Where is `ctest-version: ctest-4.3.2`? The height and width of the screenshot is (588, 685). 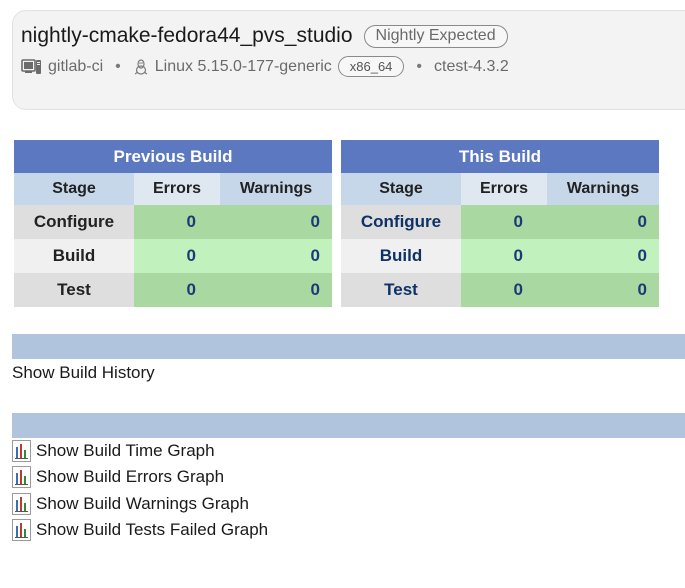 ctest-version: ctest-4.3.2 is located at coordinates (471, 66).